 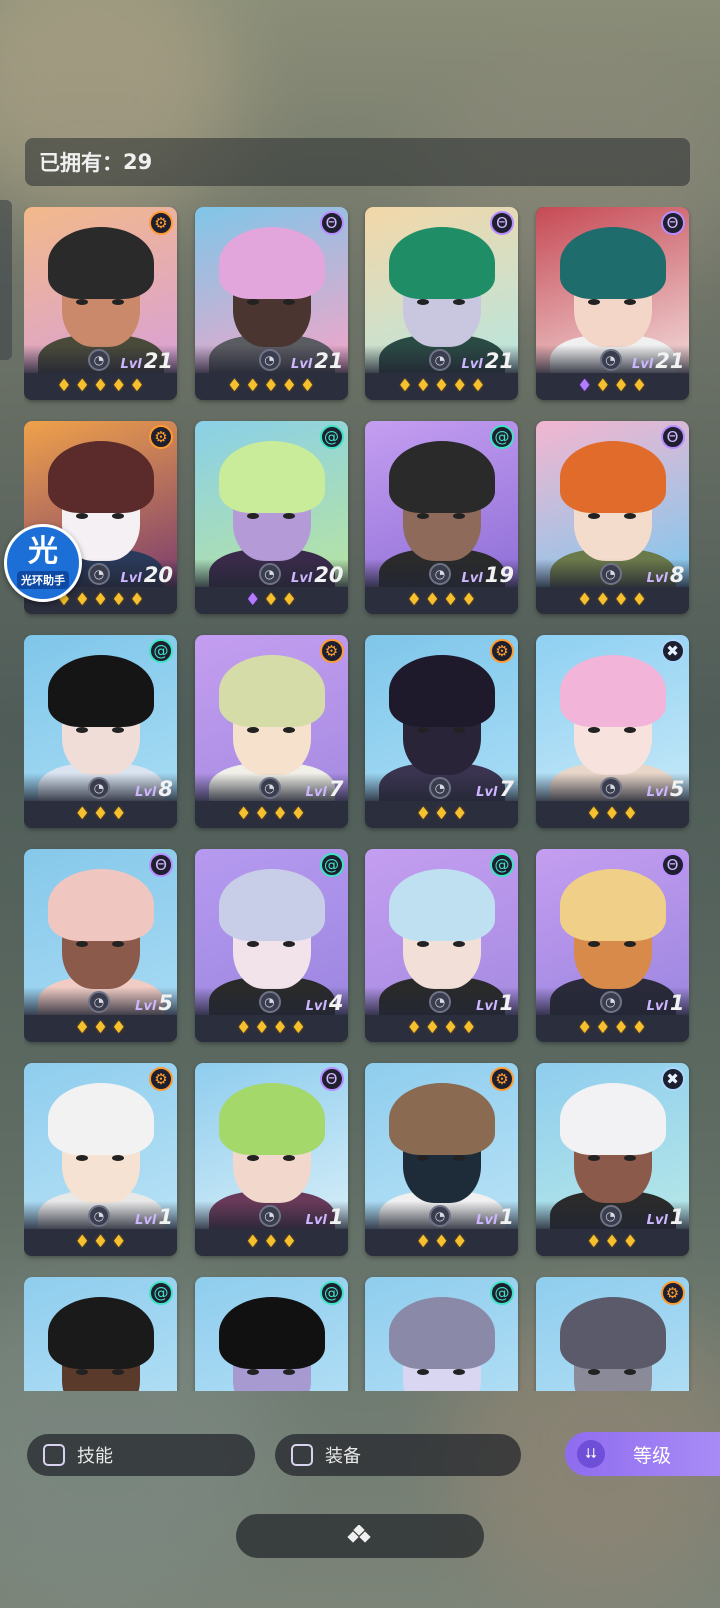 What do you see at coordinates (302, 1455) in the screenshot?
I see `equipment-checkbox` at bounding box center [302, 1455].